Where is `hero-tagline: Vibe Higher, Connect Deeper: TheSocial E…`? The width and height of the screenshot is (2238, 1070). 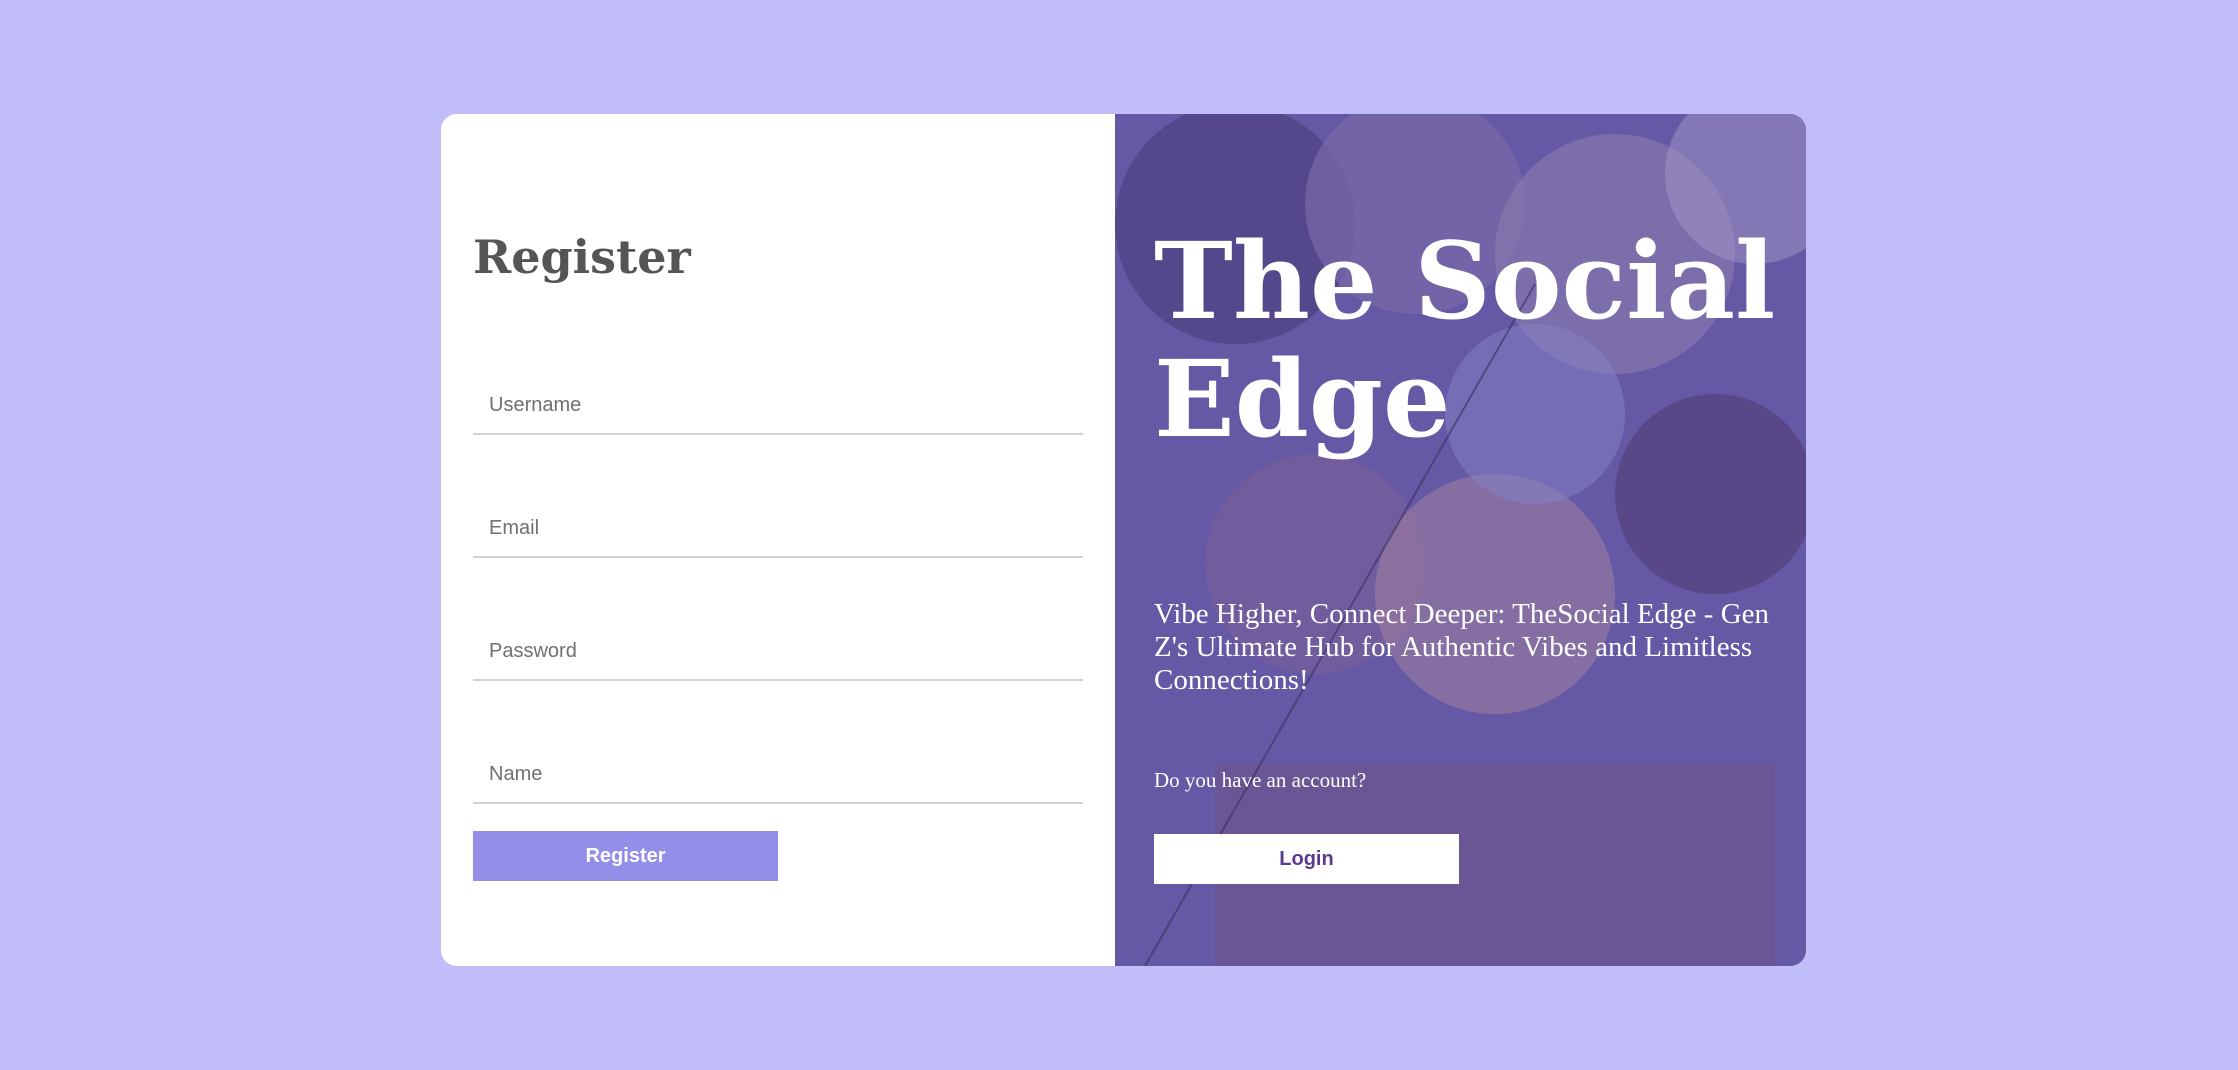 hero-tagline: Vibe Higher, Connect Deeper: TheSocial E… is located at coordinates (1462, 647).